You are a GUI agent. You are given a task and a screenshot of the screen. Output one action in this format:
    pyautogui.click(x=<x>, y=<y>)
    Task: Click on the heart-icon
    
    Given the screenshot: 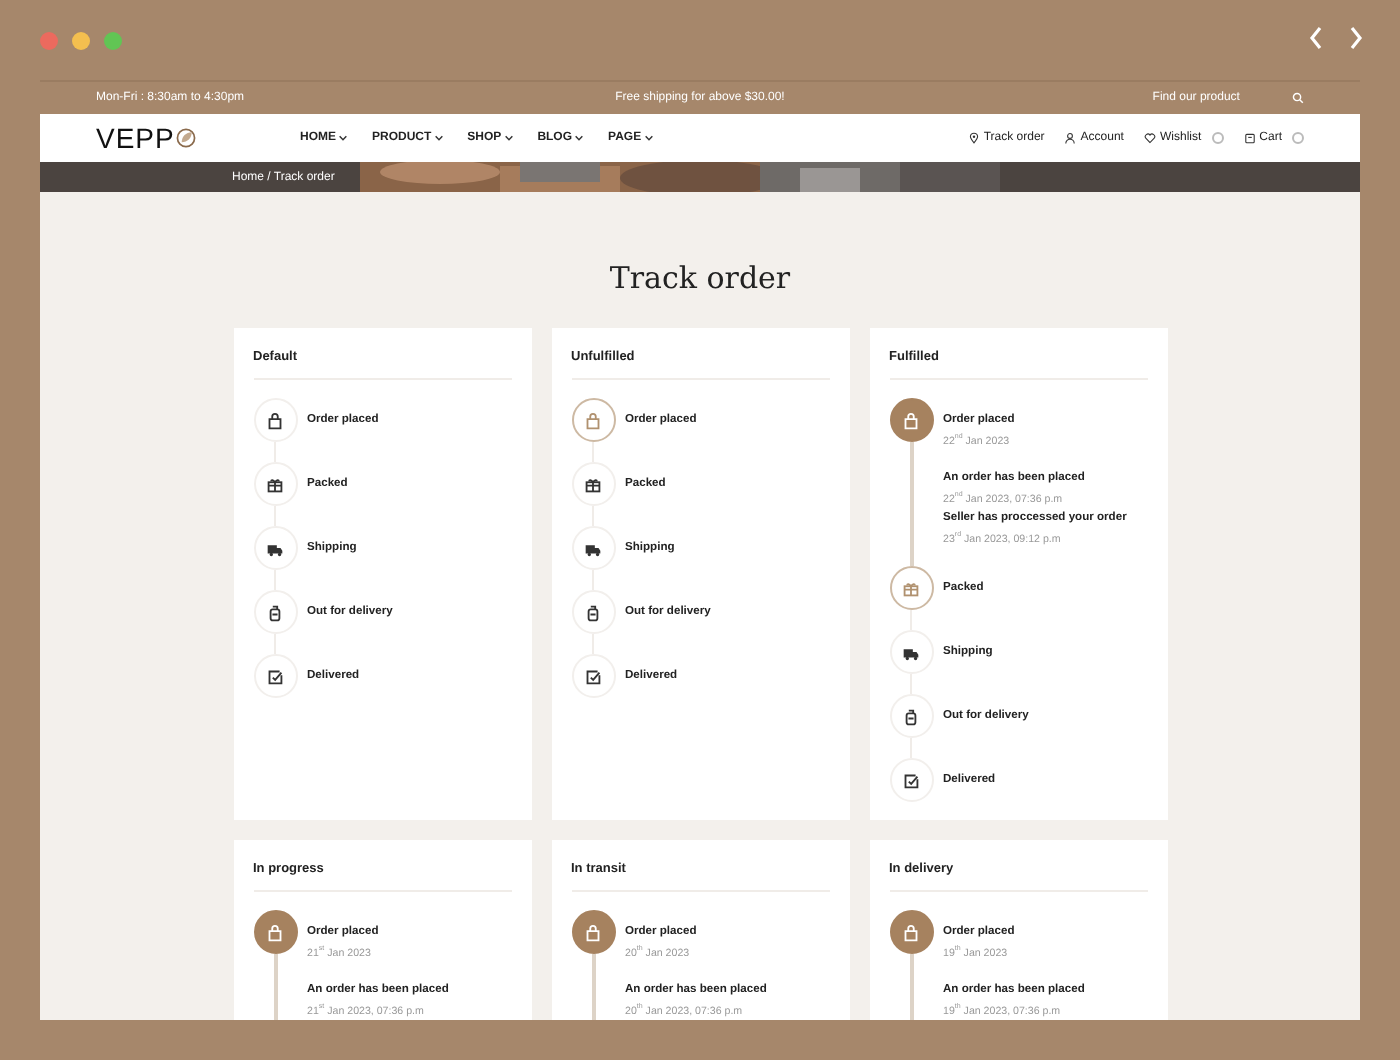 What is the action you would take?
    pyautogui.click(x=1149, y=138)
    